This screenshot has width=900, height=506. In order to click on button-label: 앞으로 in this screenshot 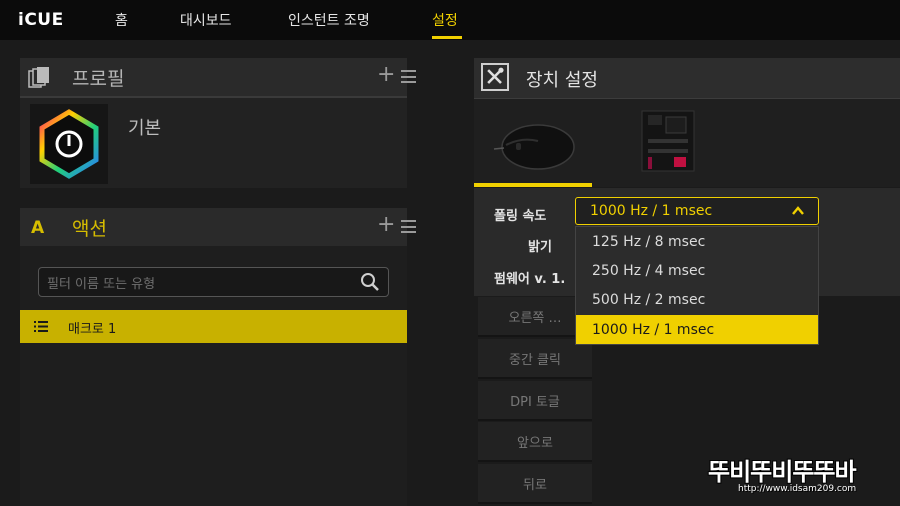, I will do `click(535, 443)`.